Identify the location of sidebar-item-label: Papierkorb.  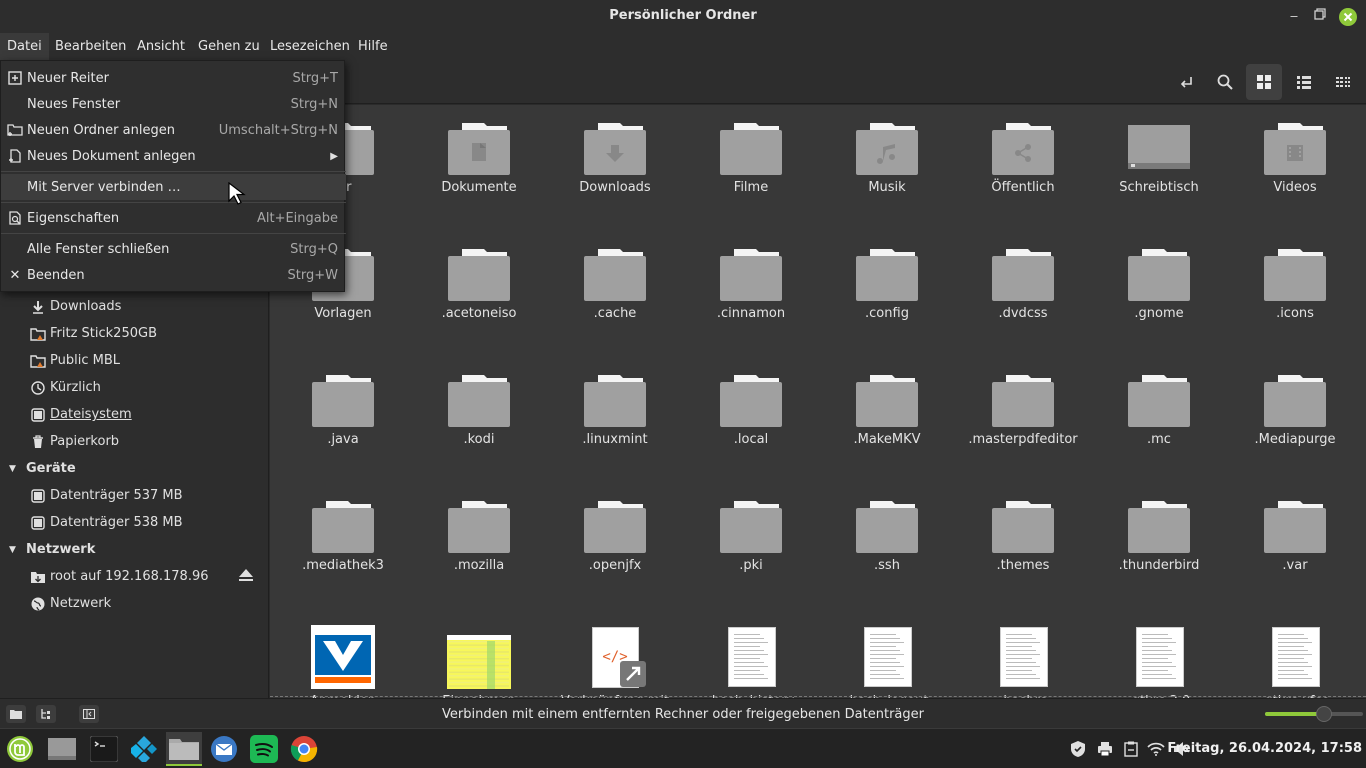
(85, 441).